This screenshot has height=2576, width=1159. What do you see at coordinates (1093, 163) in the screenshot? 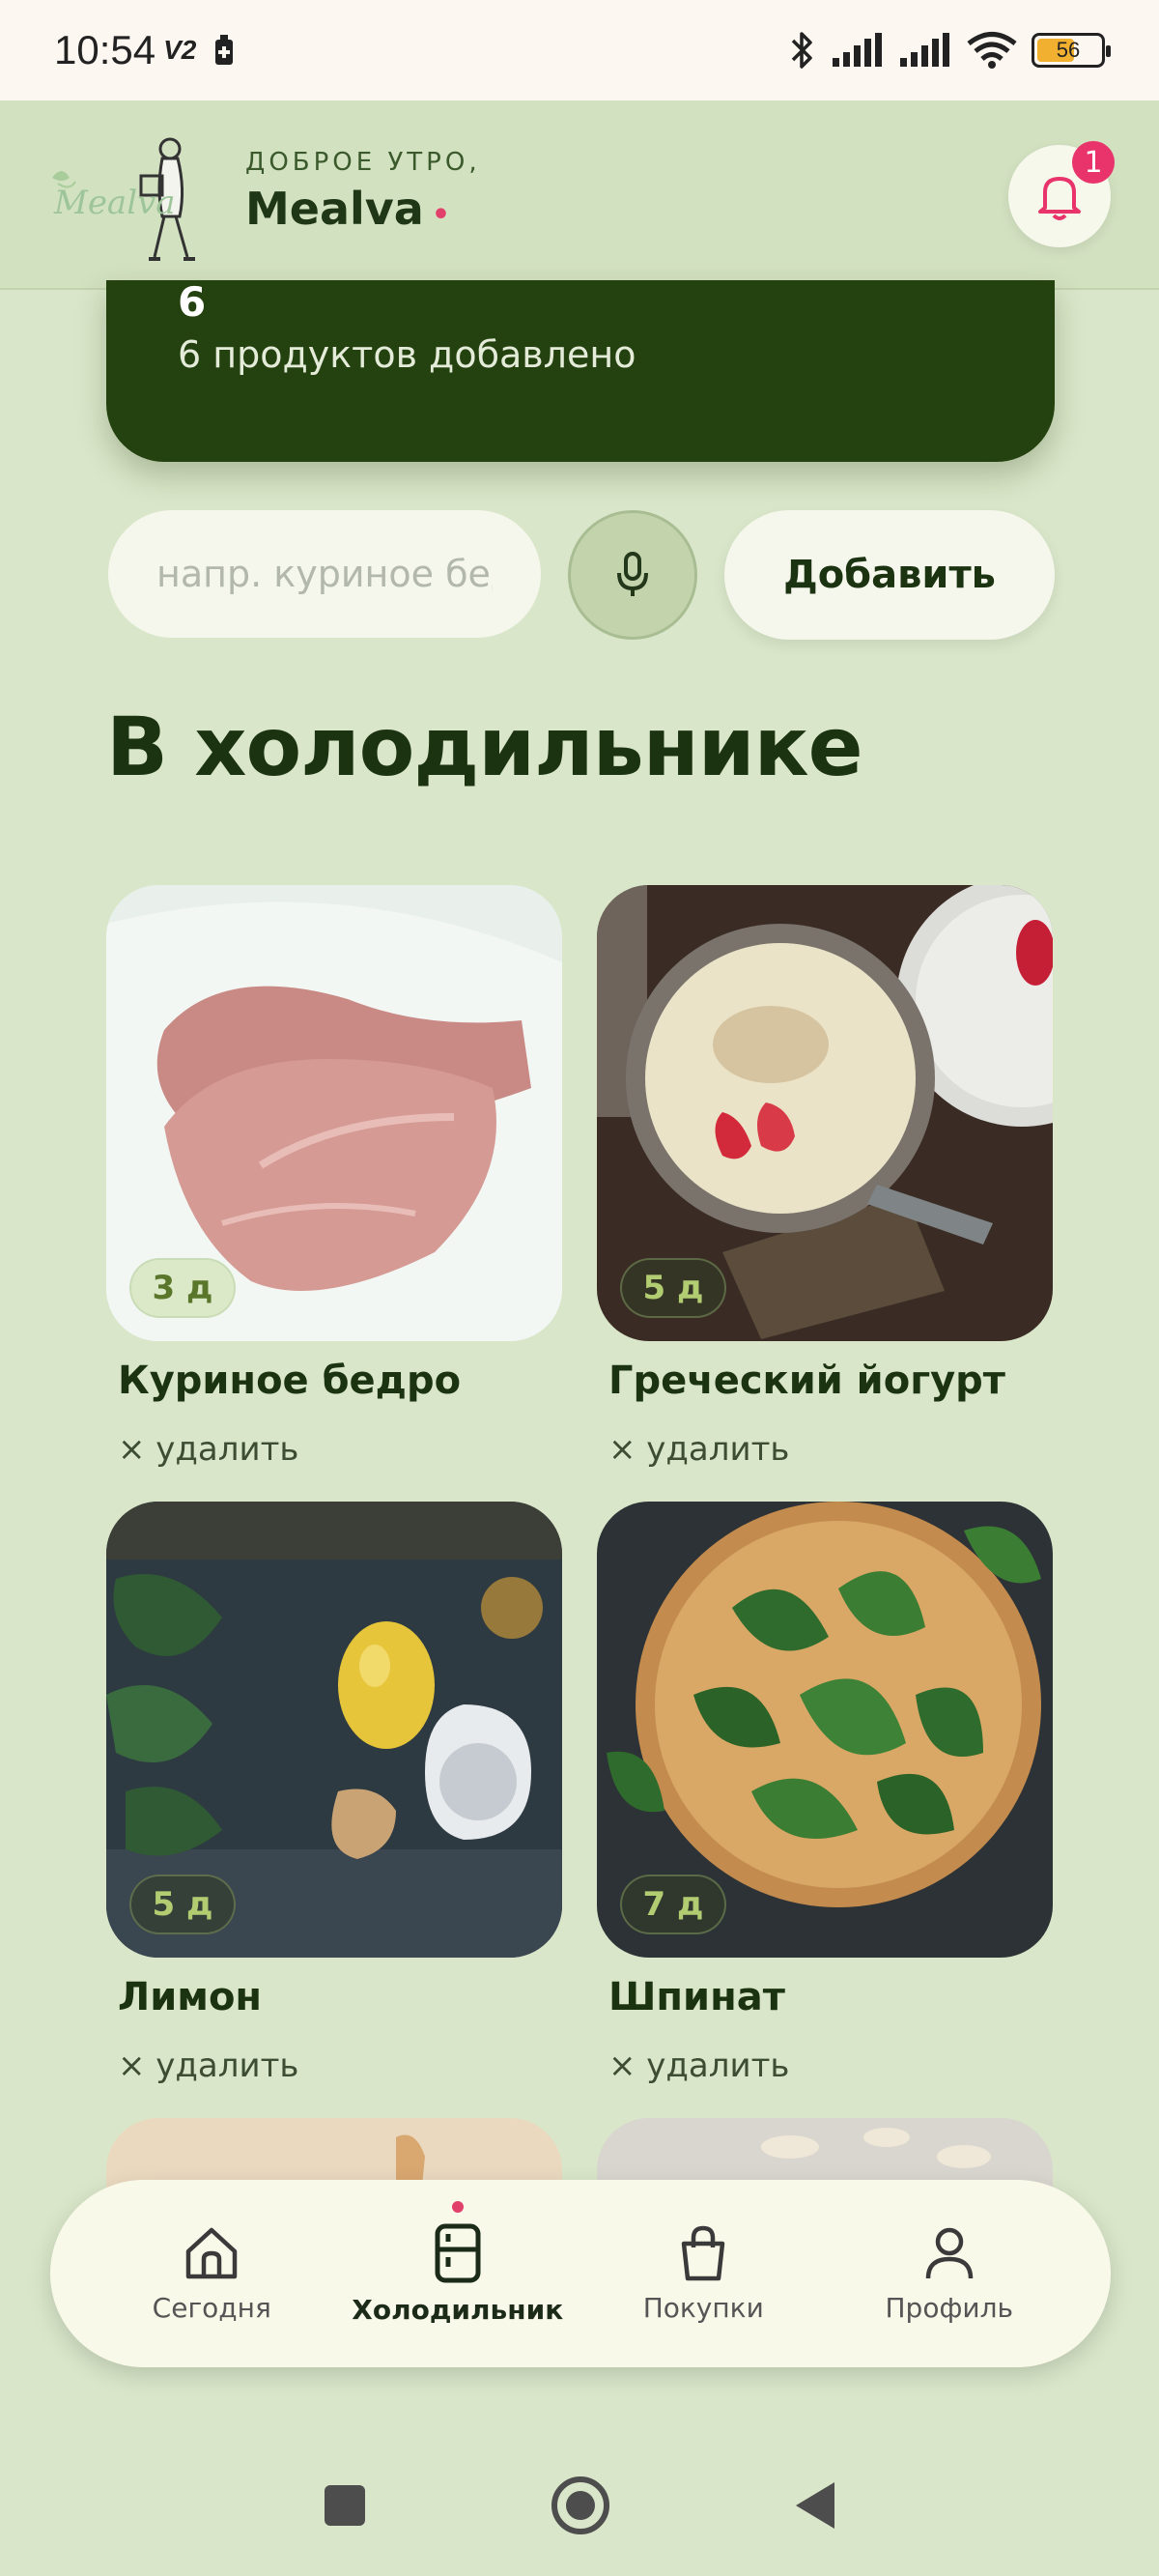
I see `notification-badge: 1` at bounding box center [1093, 163].